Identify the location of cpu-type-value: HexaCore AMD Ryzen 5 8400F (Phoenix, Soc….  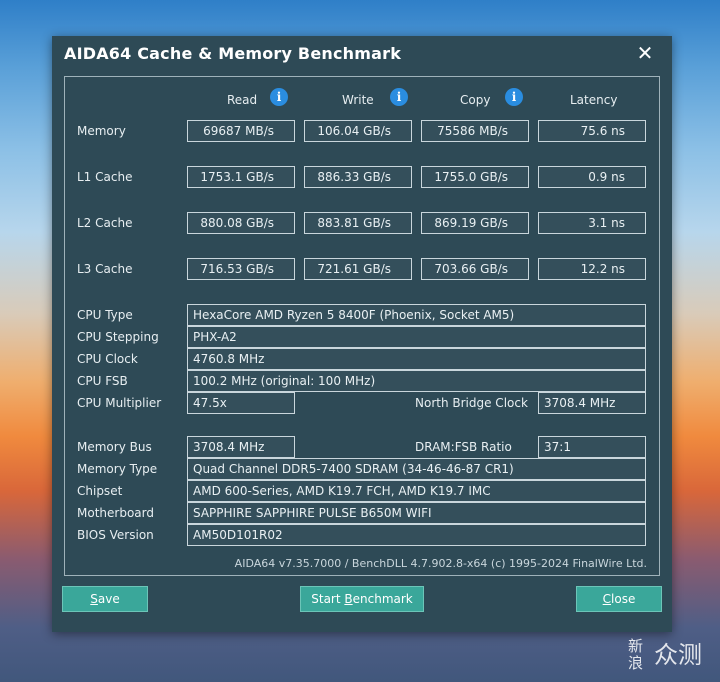
(416, 315).